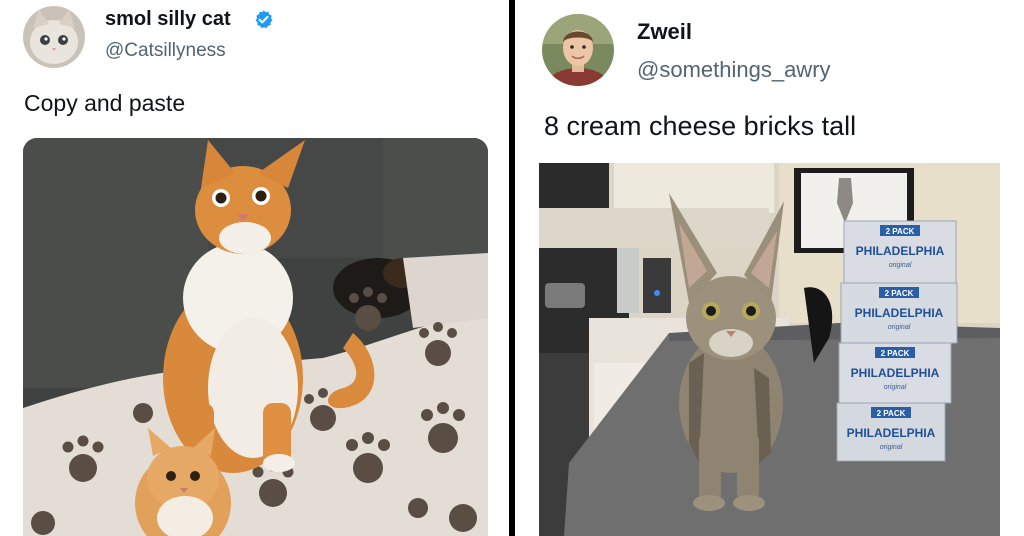  I want to click on handle: @Catsillyness, so click(165, 51).